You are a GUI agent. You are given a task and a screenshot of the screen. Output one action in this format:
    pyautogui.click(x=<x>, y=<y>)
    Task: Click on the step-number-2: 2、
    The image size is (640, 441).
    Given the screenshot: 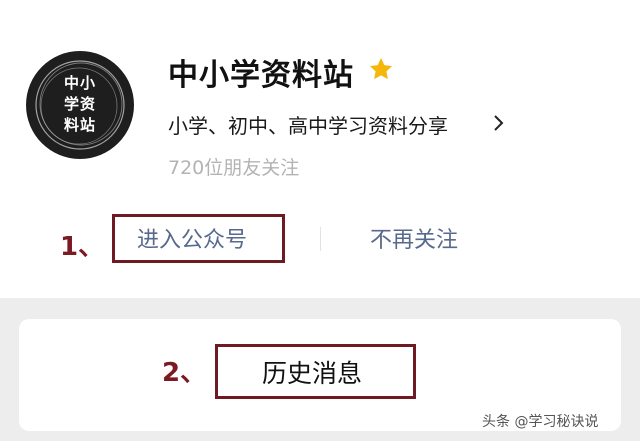 What is the action you would take?
    pyautogui.click(x=184, y=373)
    